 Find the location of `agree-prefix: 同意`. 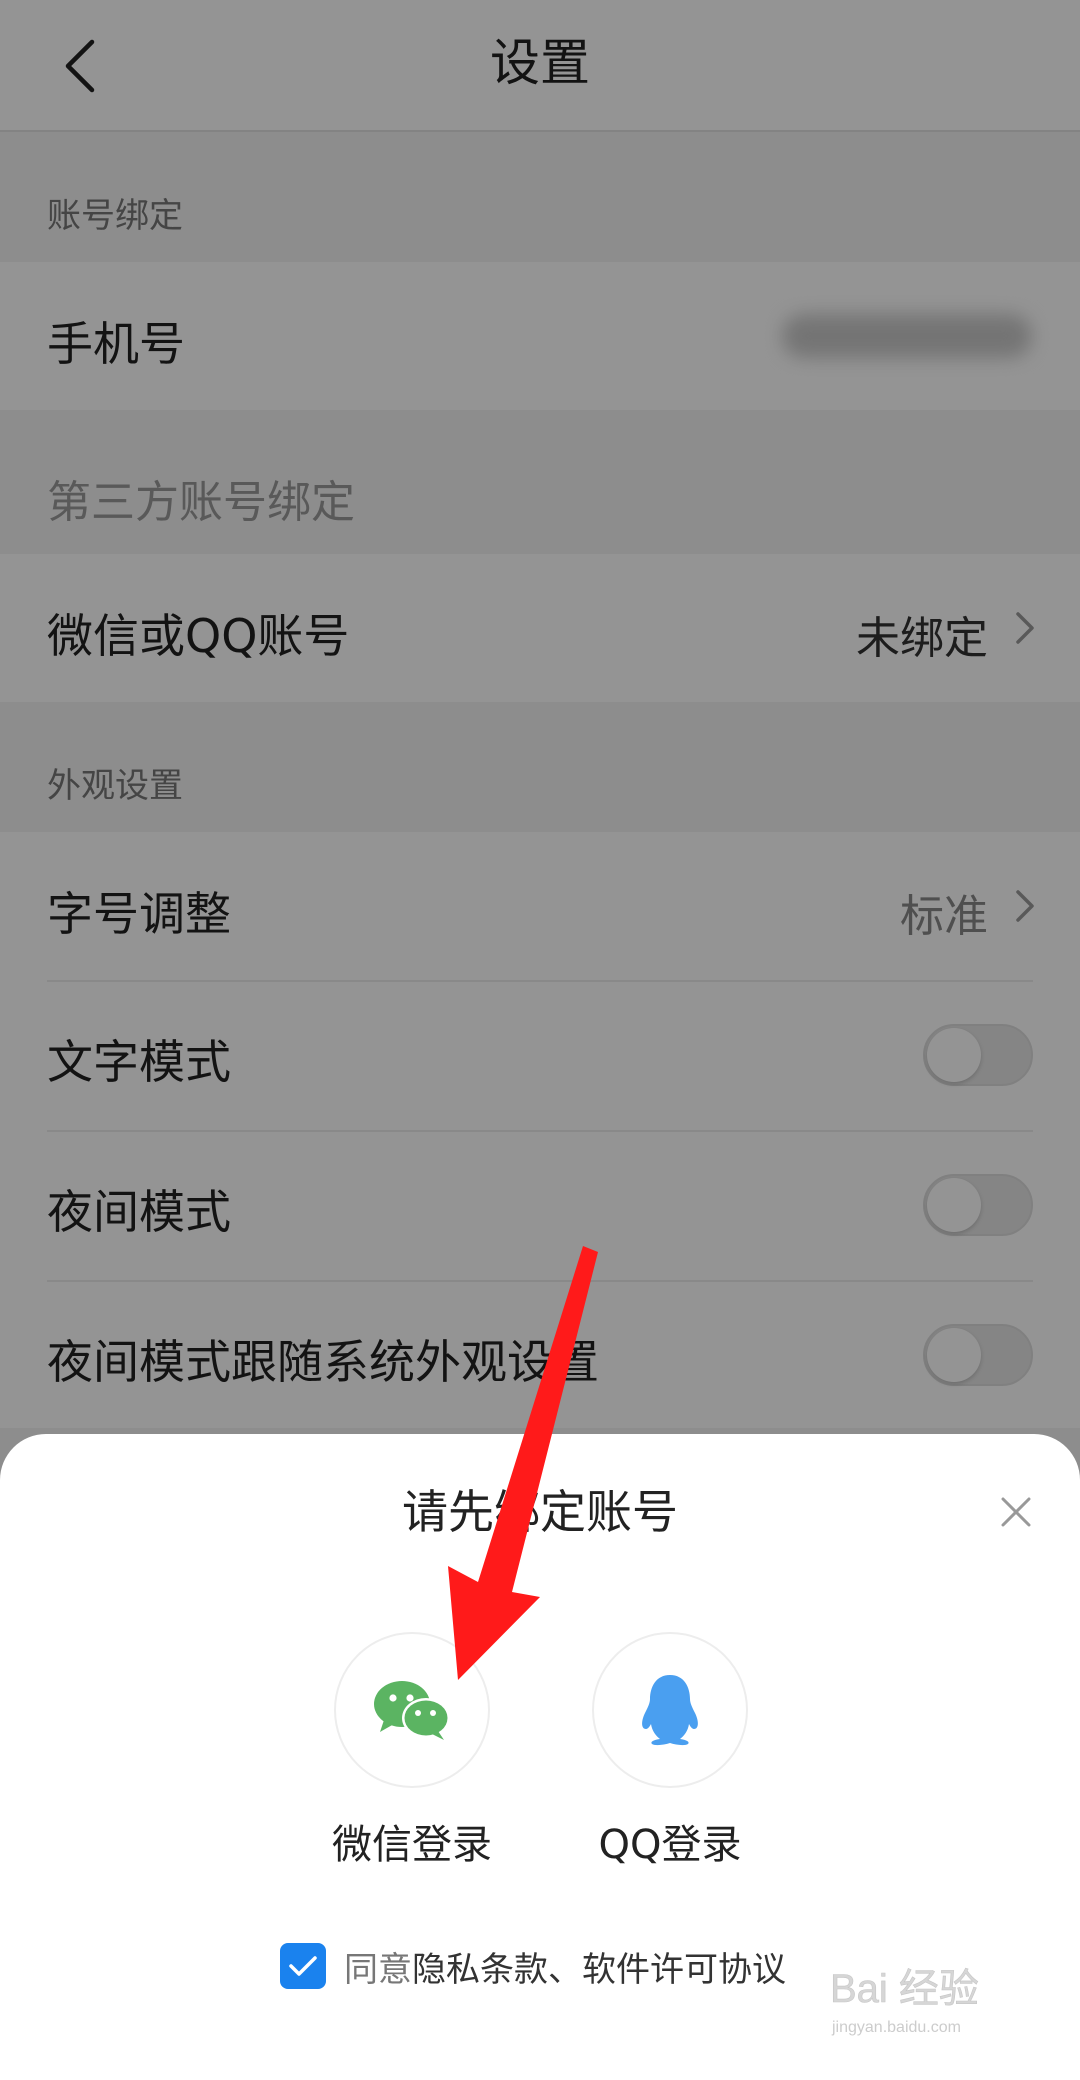

agree-prefix: 同意 is located at coordinates (378, 1969).